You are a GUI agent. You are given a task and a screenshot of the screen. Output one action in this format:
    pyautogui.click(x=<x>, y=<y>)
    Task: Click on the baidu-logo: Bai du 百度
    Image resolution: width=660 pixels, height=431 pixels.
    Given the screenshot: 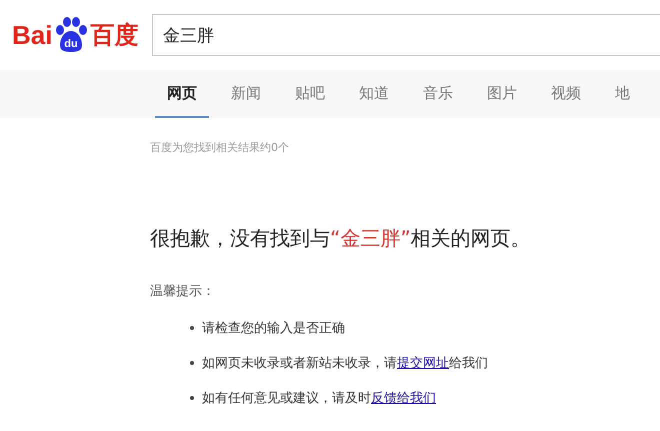 What is the action you would take?
    pyautogui.click(x=77, y=35)
    